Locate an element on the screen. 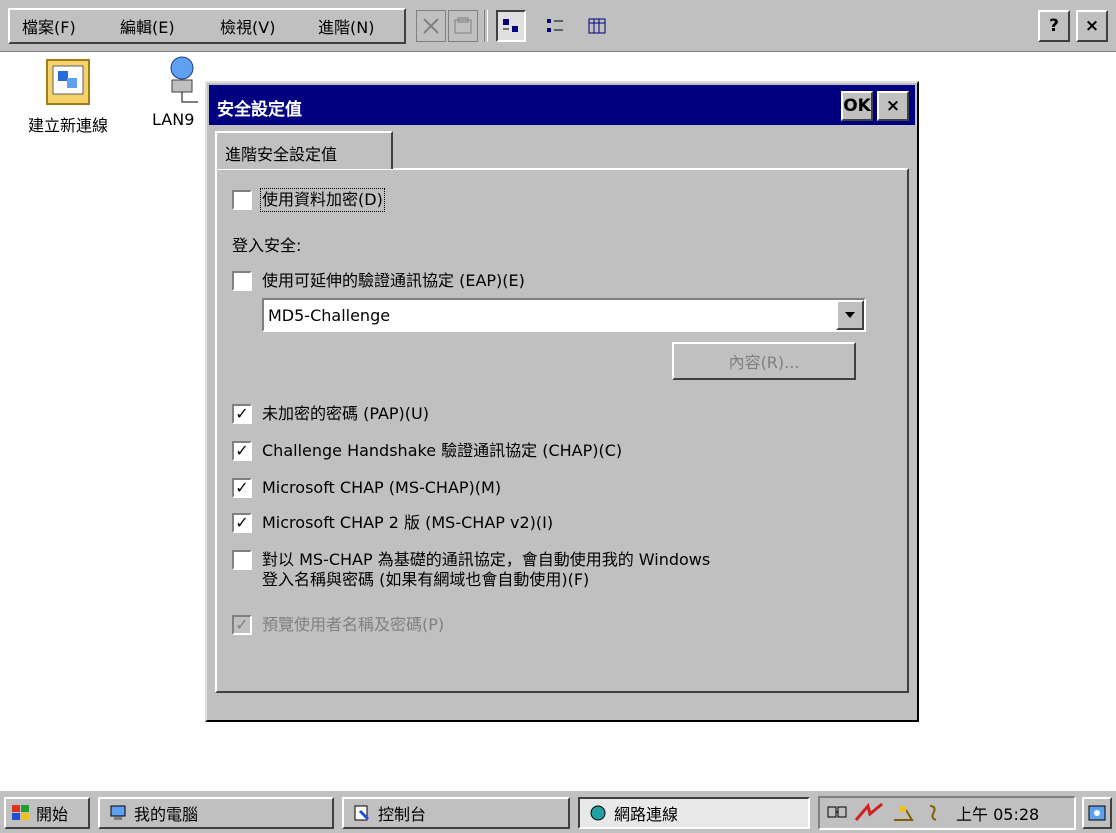 The image size is (1116, 833). system-tray: 上午 05:28 is located at coordinates (947, 813).